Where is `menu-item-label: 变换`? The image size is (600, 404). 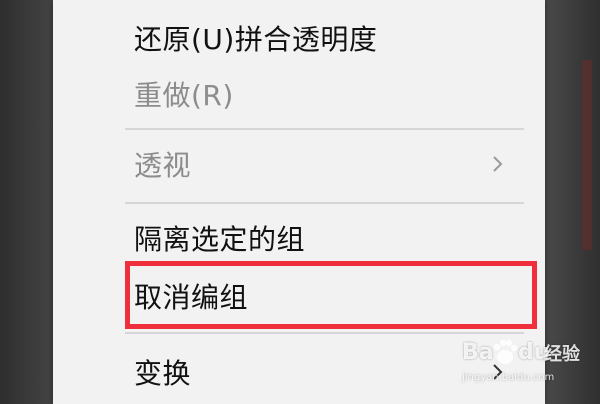
menu-item-label: 变换 is located at coordinates (163, 373).